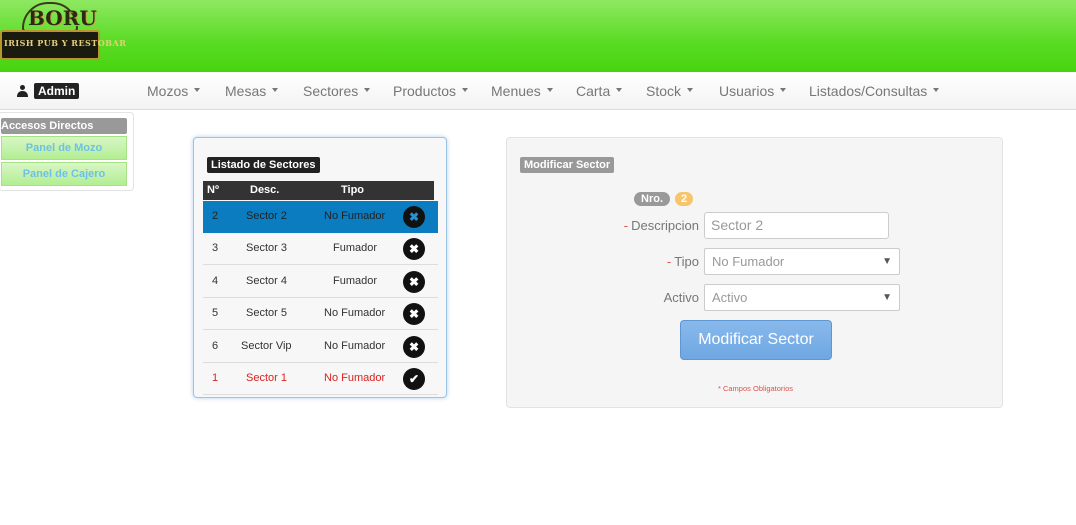 The height and width of the screenshot is (525, 1076). I want to click on descripcion-label: - Descripcion, so click(639, 225).